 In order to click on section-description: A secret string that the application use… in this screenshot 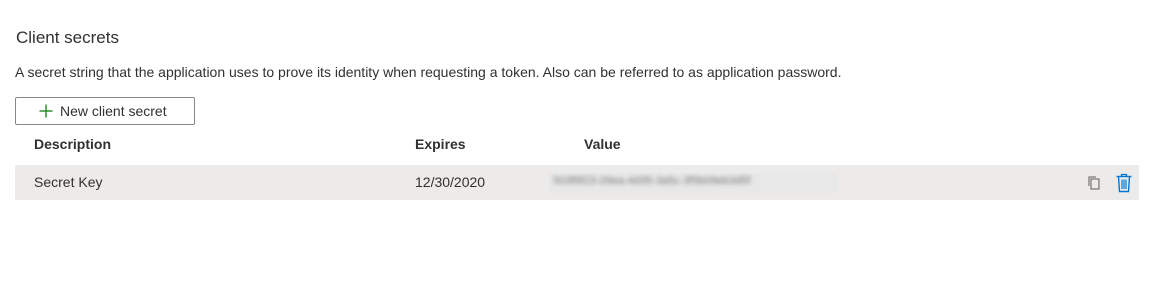, I will do `click(428, 72)`.